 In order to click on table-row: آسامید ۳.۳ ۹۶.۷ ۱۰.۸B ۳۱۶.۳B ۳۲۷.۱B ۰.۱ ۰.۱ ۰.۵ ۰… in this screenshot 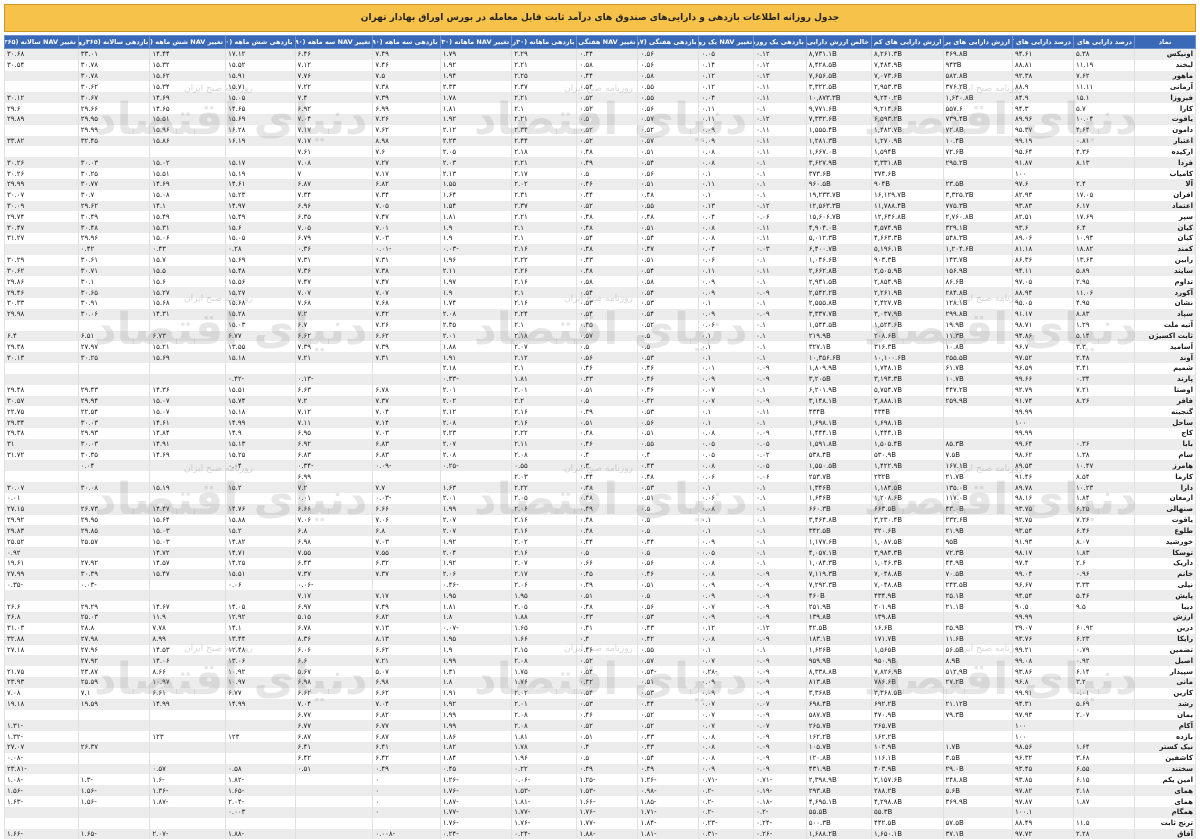, I will do `click(600, 347)`.